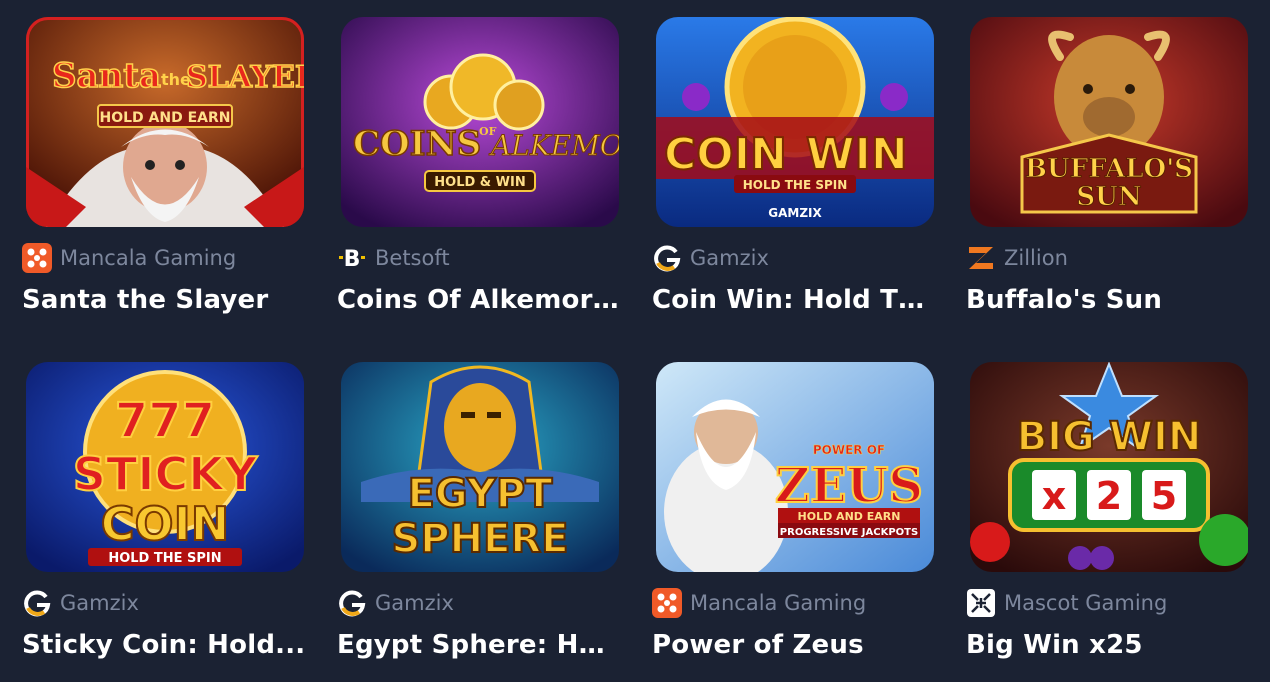 The image size is (1270, 682). I want to click on art-text: WIN, so click(857, 154).